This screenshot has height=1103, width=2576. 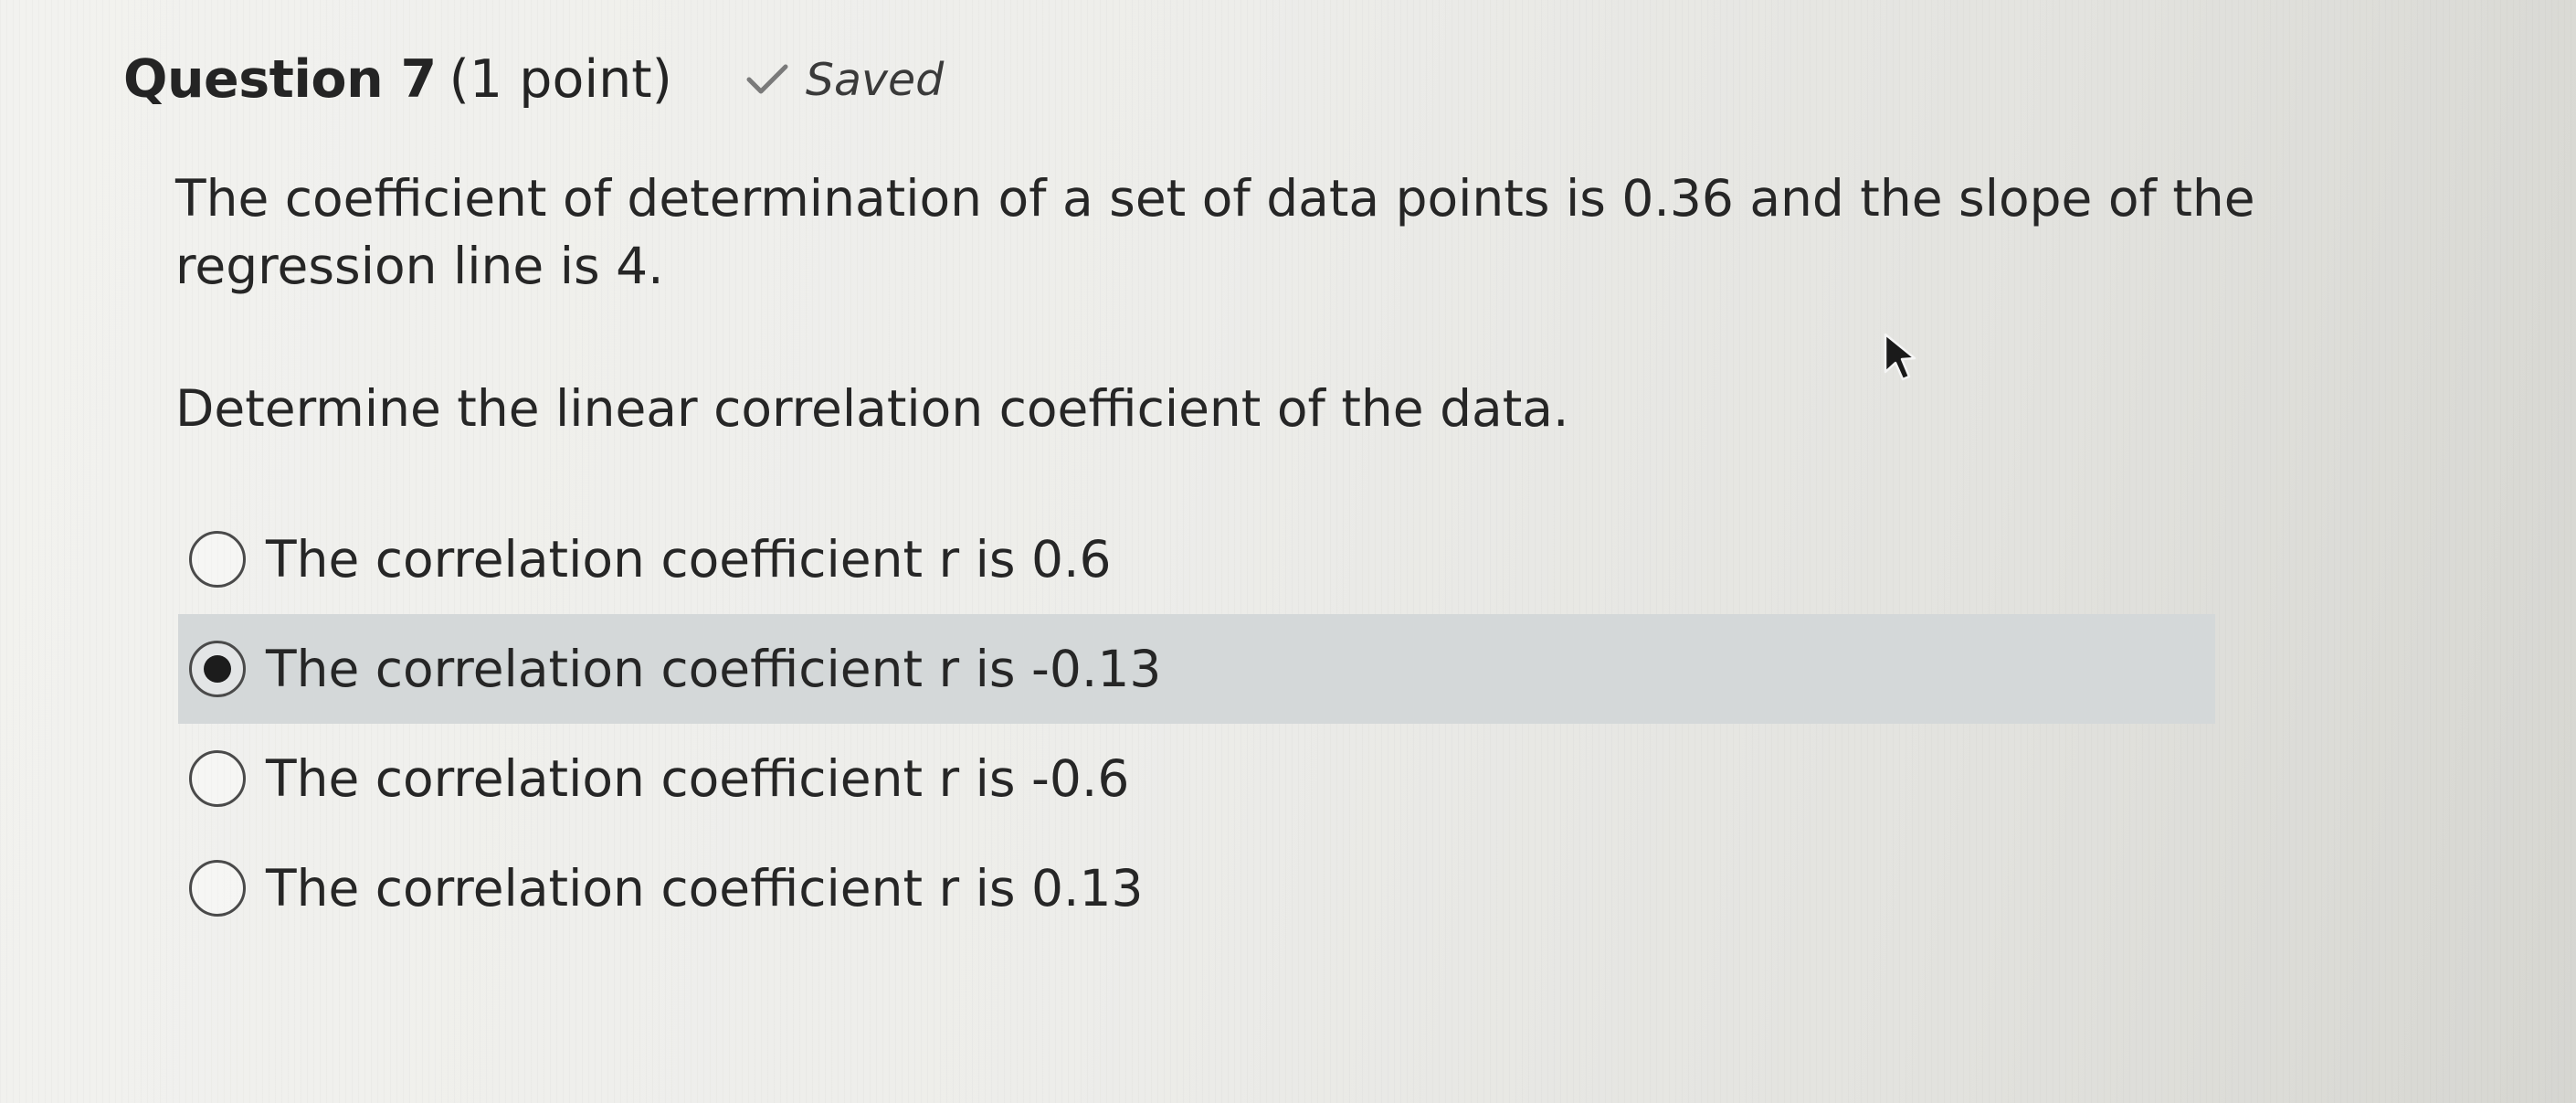 I want to click on saved-status: Saved, so click(x=844, y=80).